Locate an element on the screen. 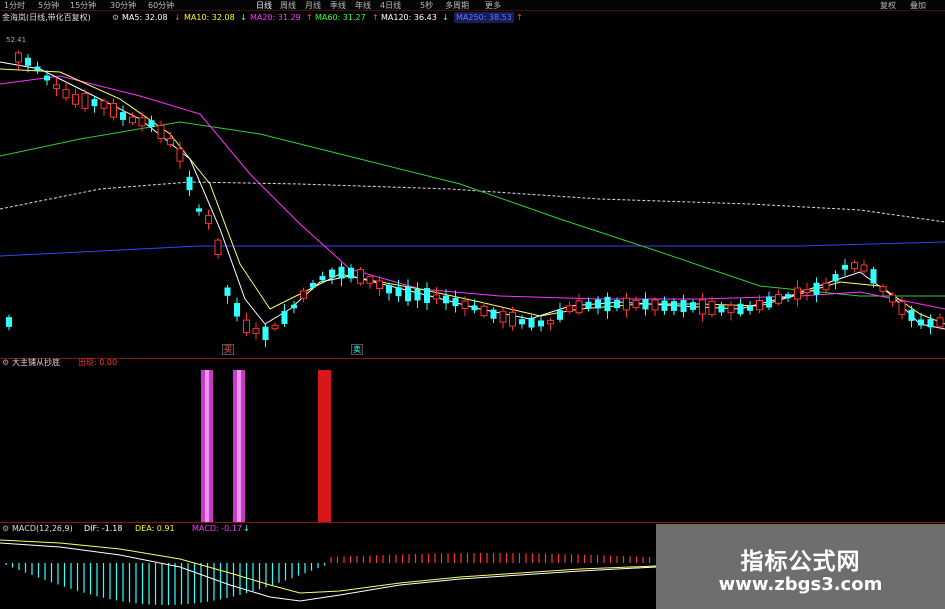 The width and height of the screenshot is (945, 609). period-tab-30min: 30分钟 is located at coordinates (123, 5).